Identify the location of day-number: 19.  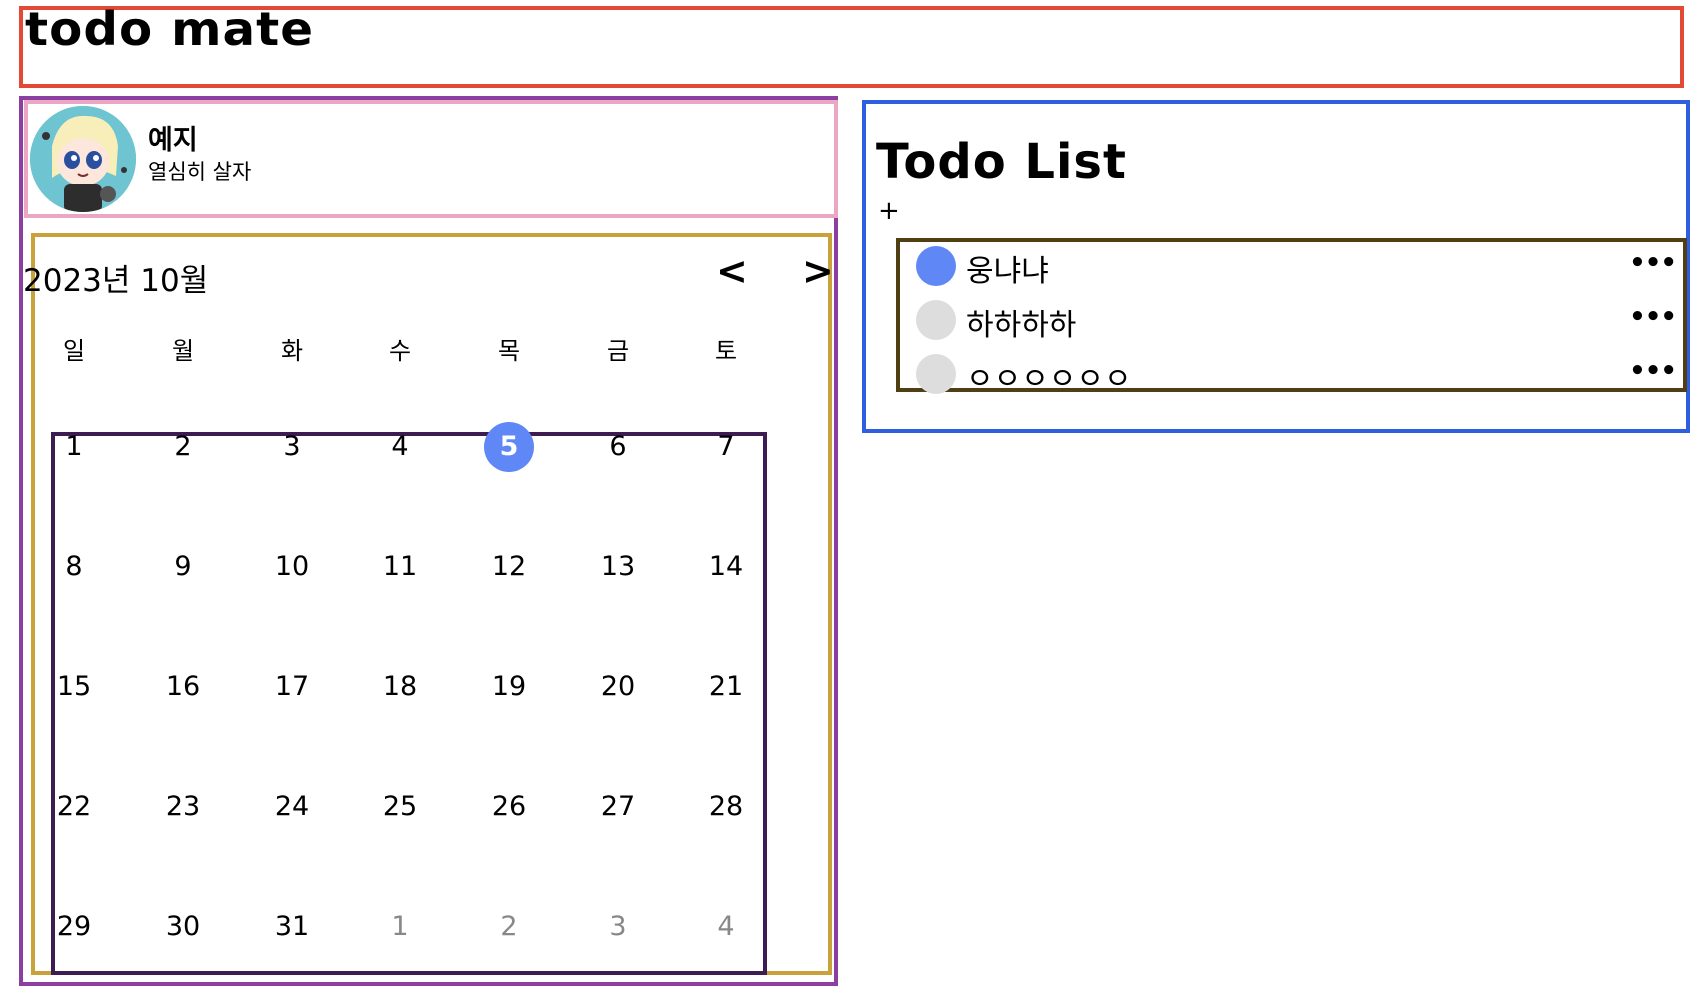
(509, 686).